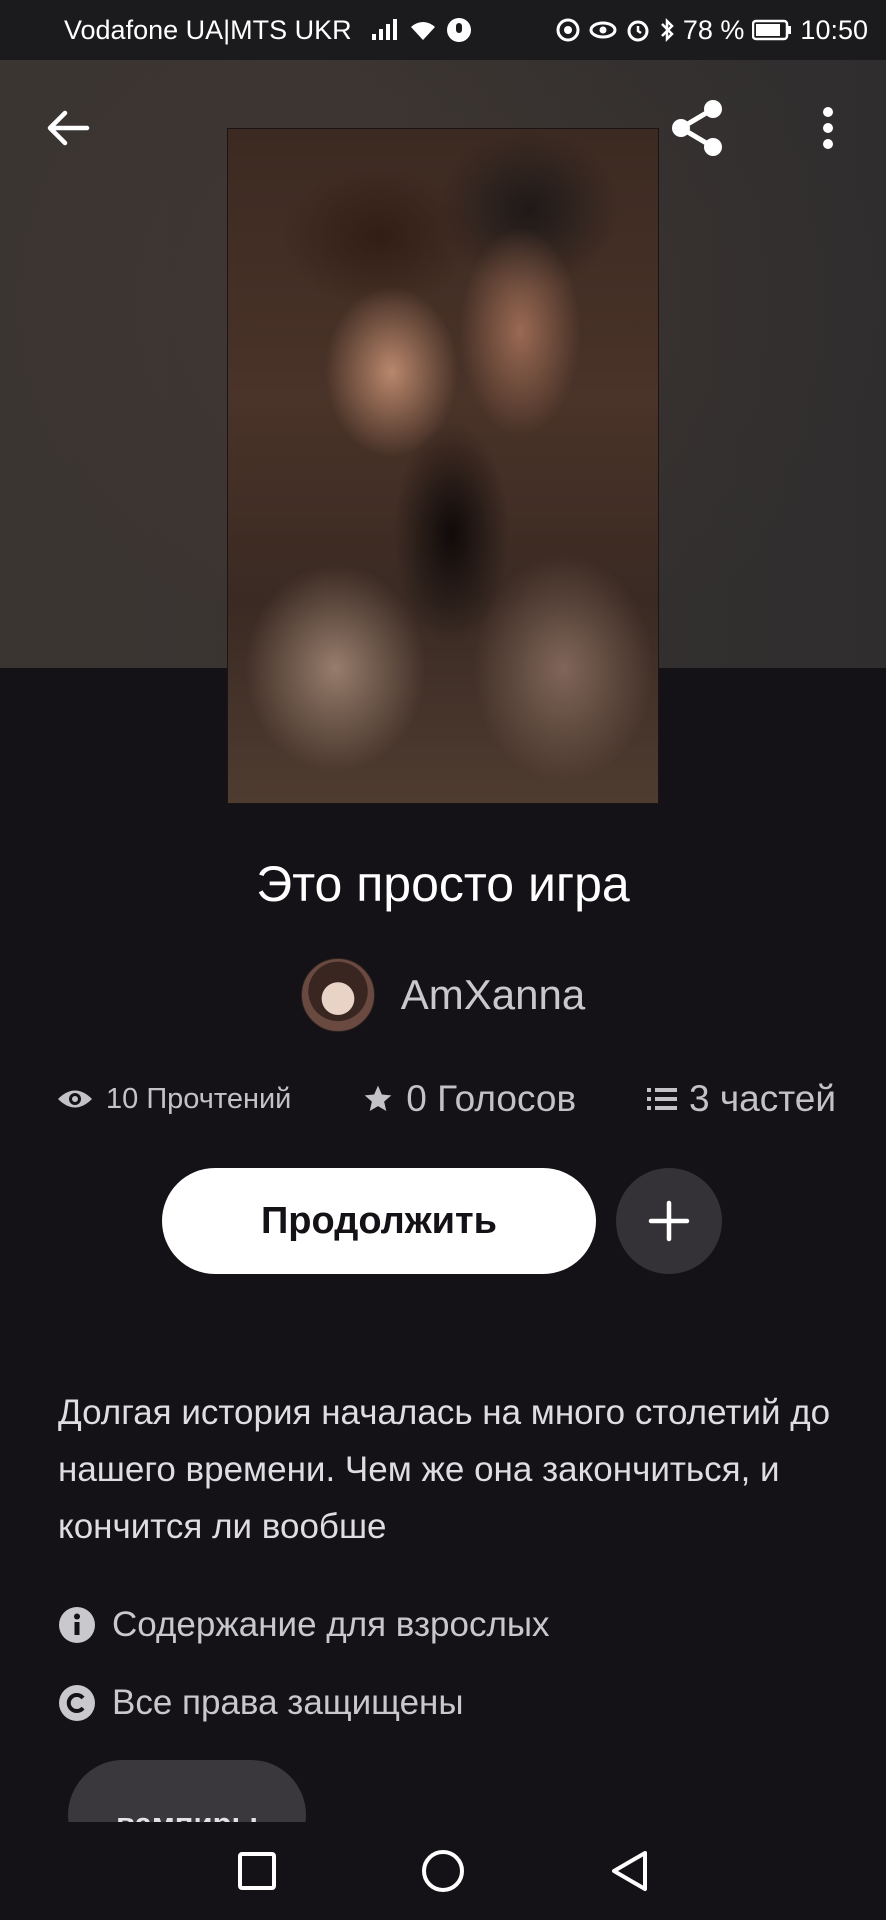 The image size is (886, 1920). I want to click on mature-content-row: Содержание для взрослых, so click(304, 1625).